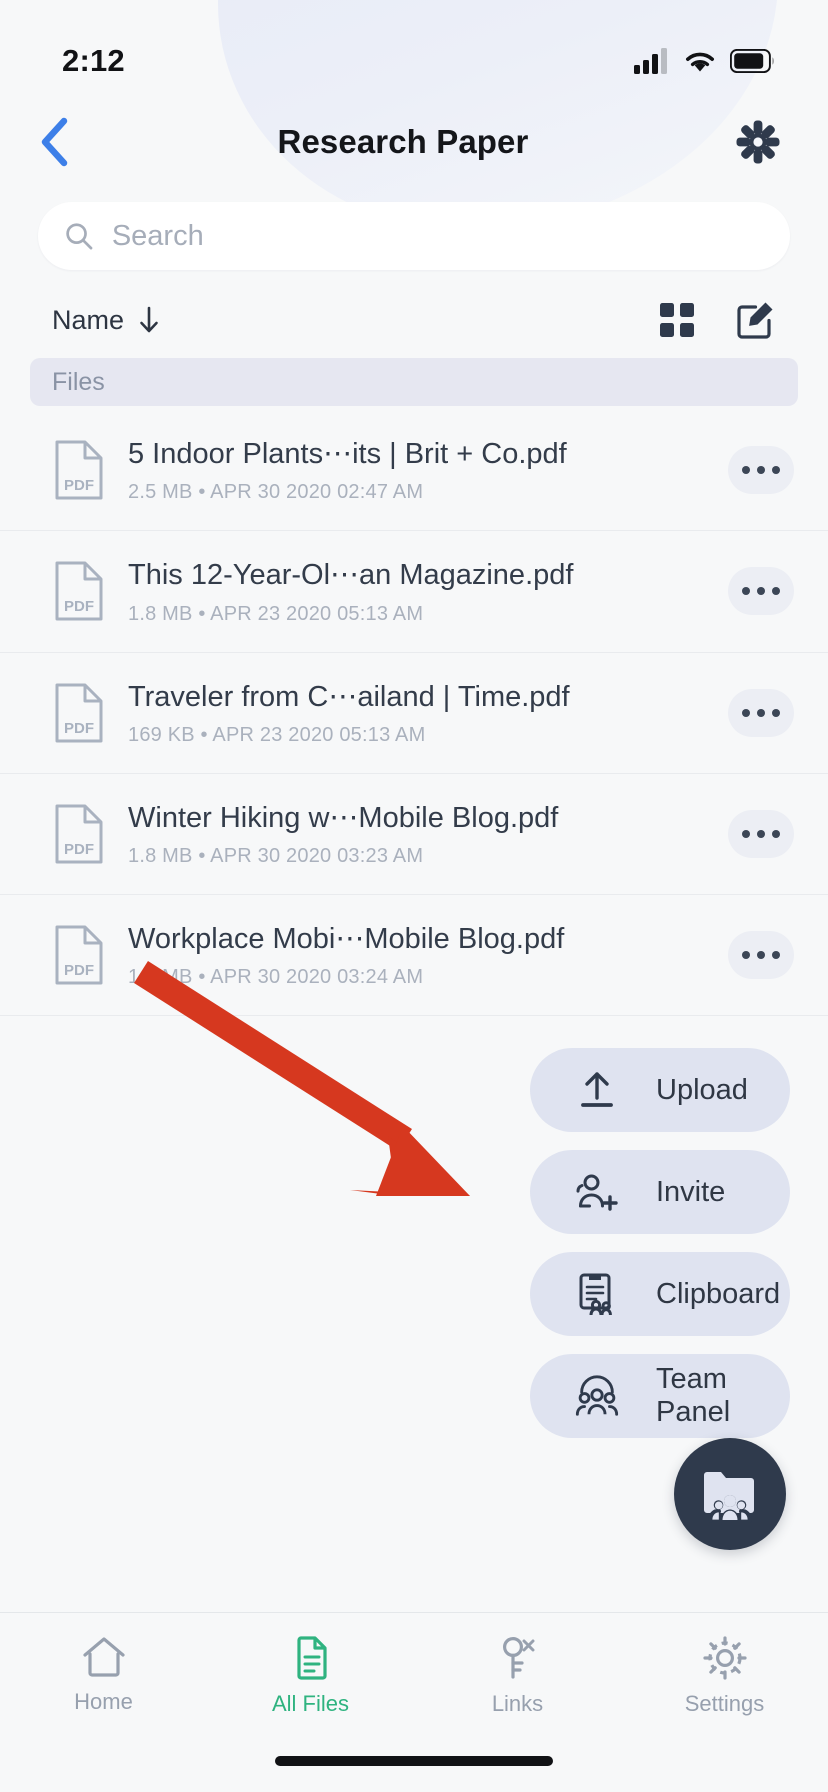  I want to click on team-panel-label: Team Panel, so click(693, 1395).